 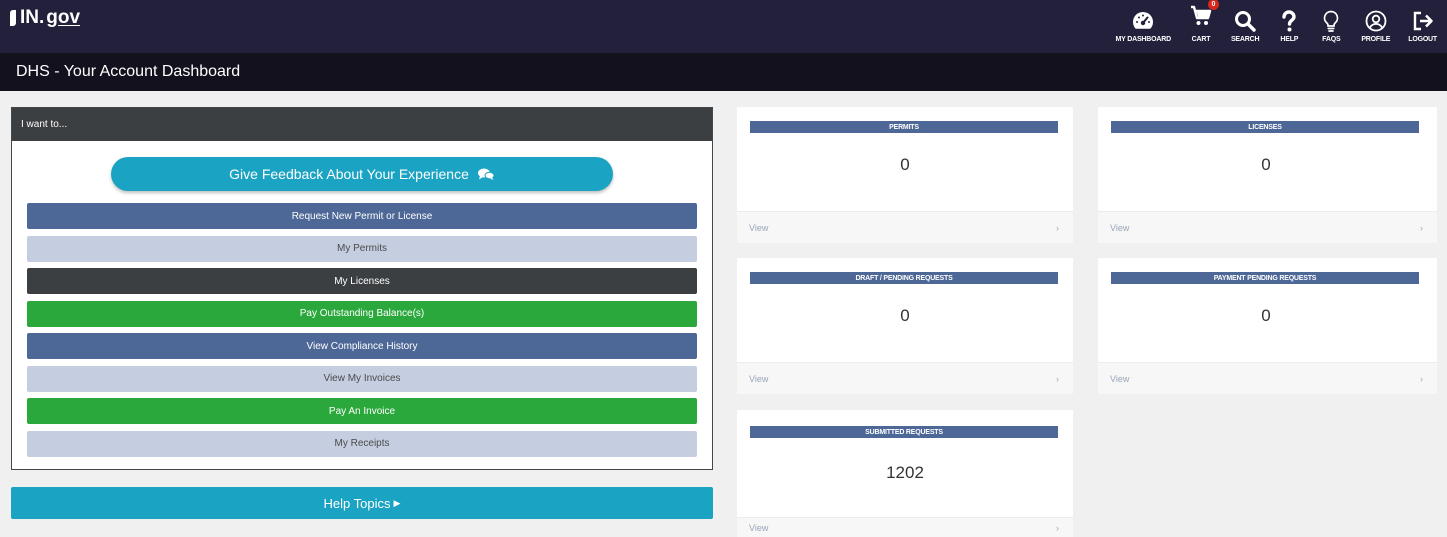 I want to click on action-label: Pay Outstanding Balance(s), so click(x=362, y=313).